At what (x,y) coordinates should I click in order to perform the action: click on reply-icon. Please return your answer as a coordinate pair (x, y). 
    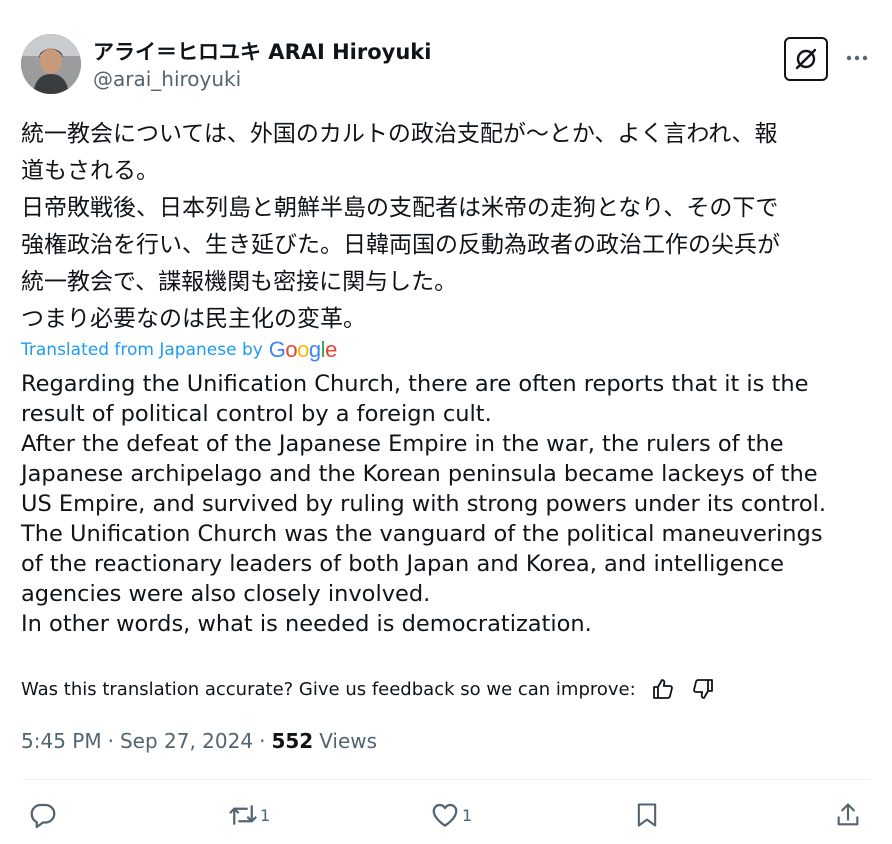
    Looking at the image, I should click on (43, 816).